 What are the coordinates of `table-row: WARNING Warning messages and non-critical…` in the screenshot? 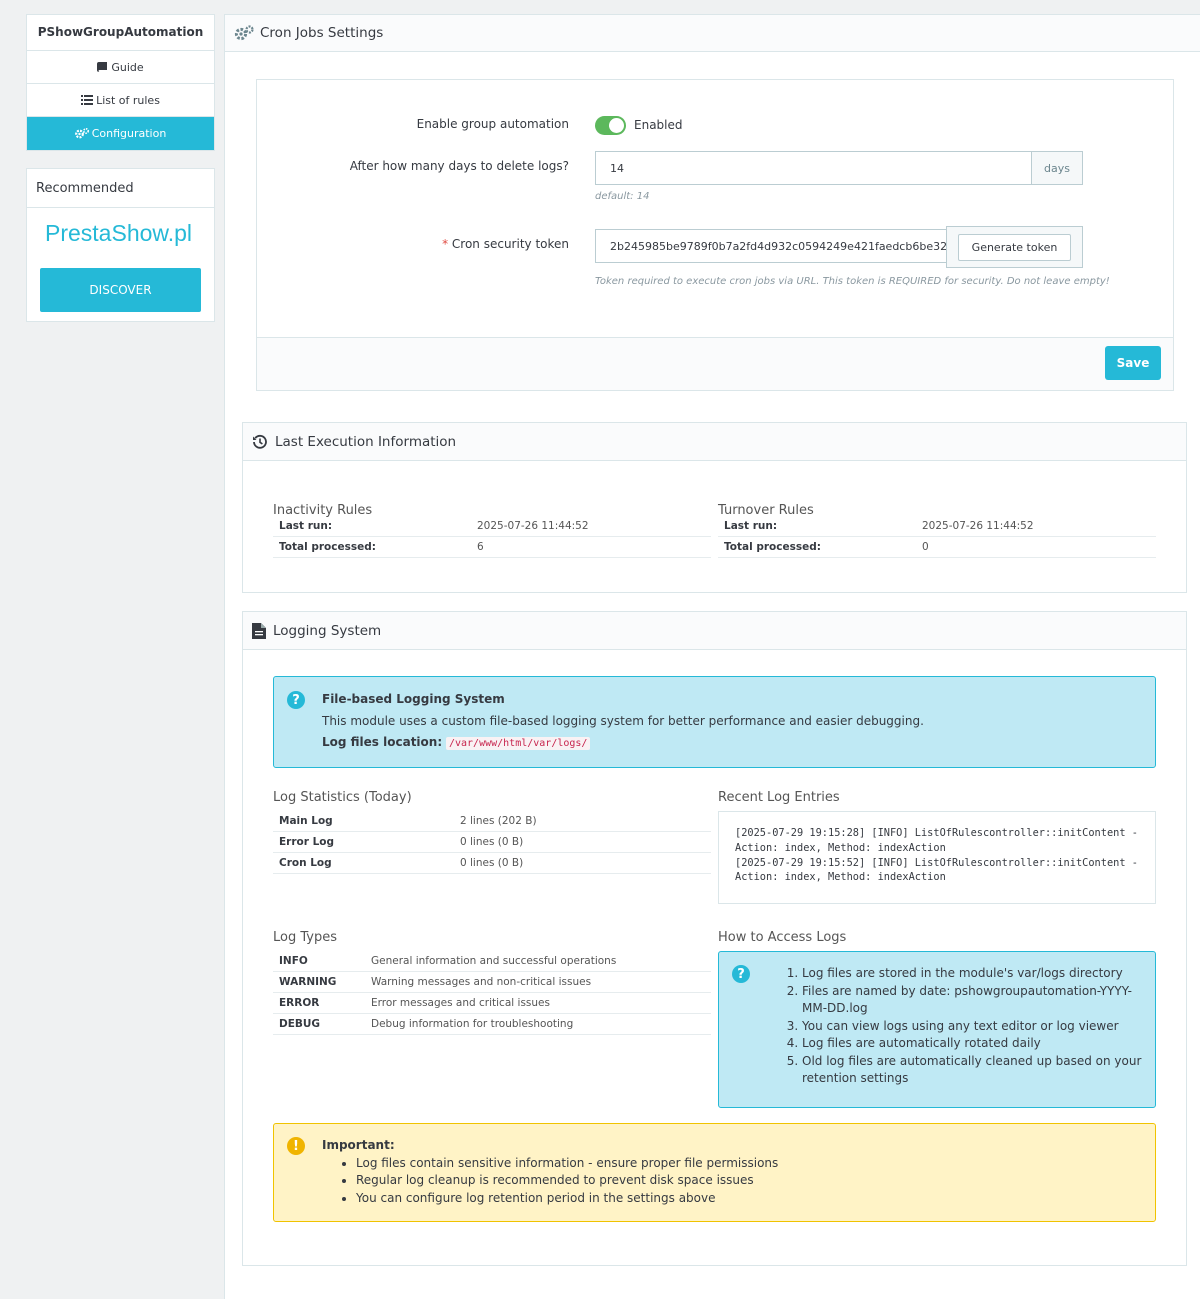 It's located at (492, 982).